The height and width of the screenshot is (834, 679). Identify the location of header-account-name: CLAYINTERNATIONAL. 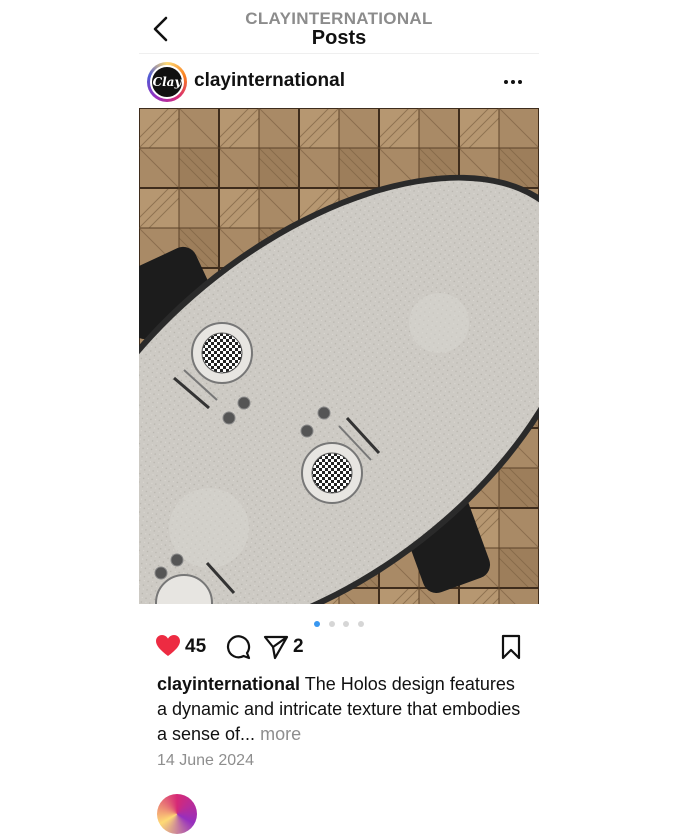
(339, 18).